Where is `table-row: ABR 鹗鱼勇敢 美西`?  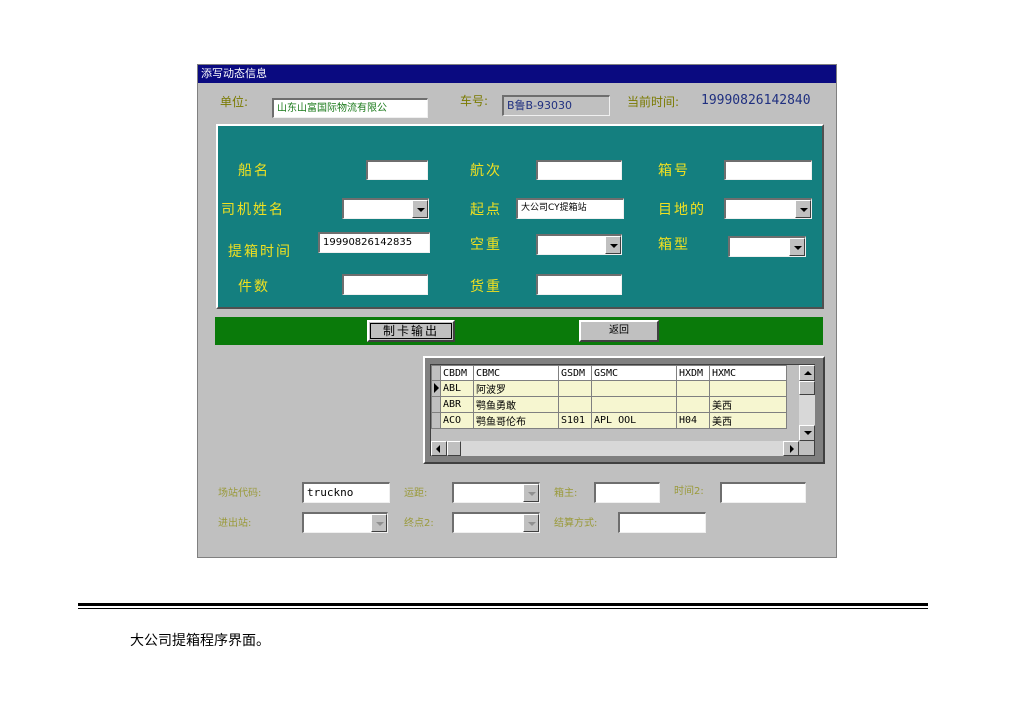 table-row: ABR 鹗鱼勇敢 美西 is located at coordinates (609, 404).